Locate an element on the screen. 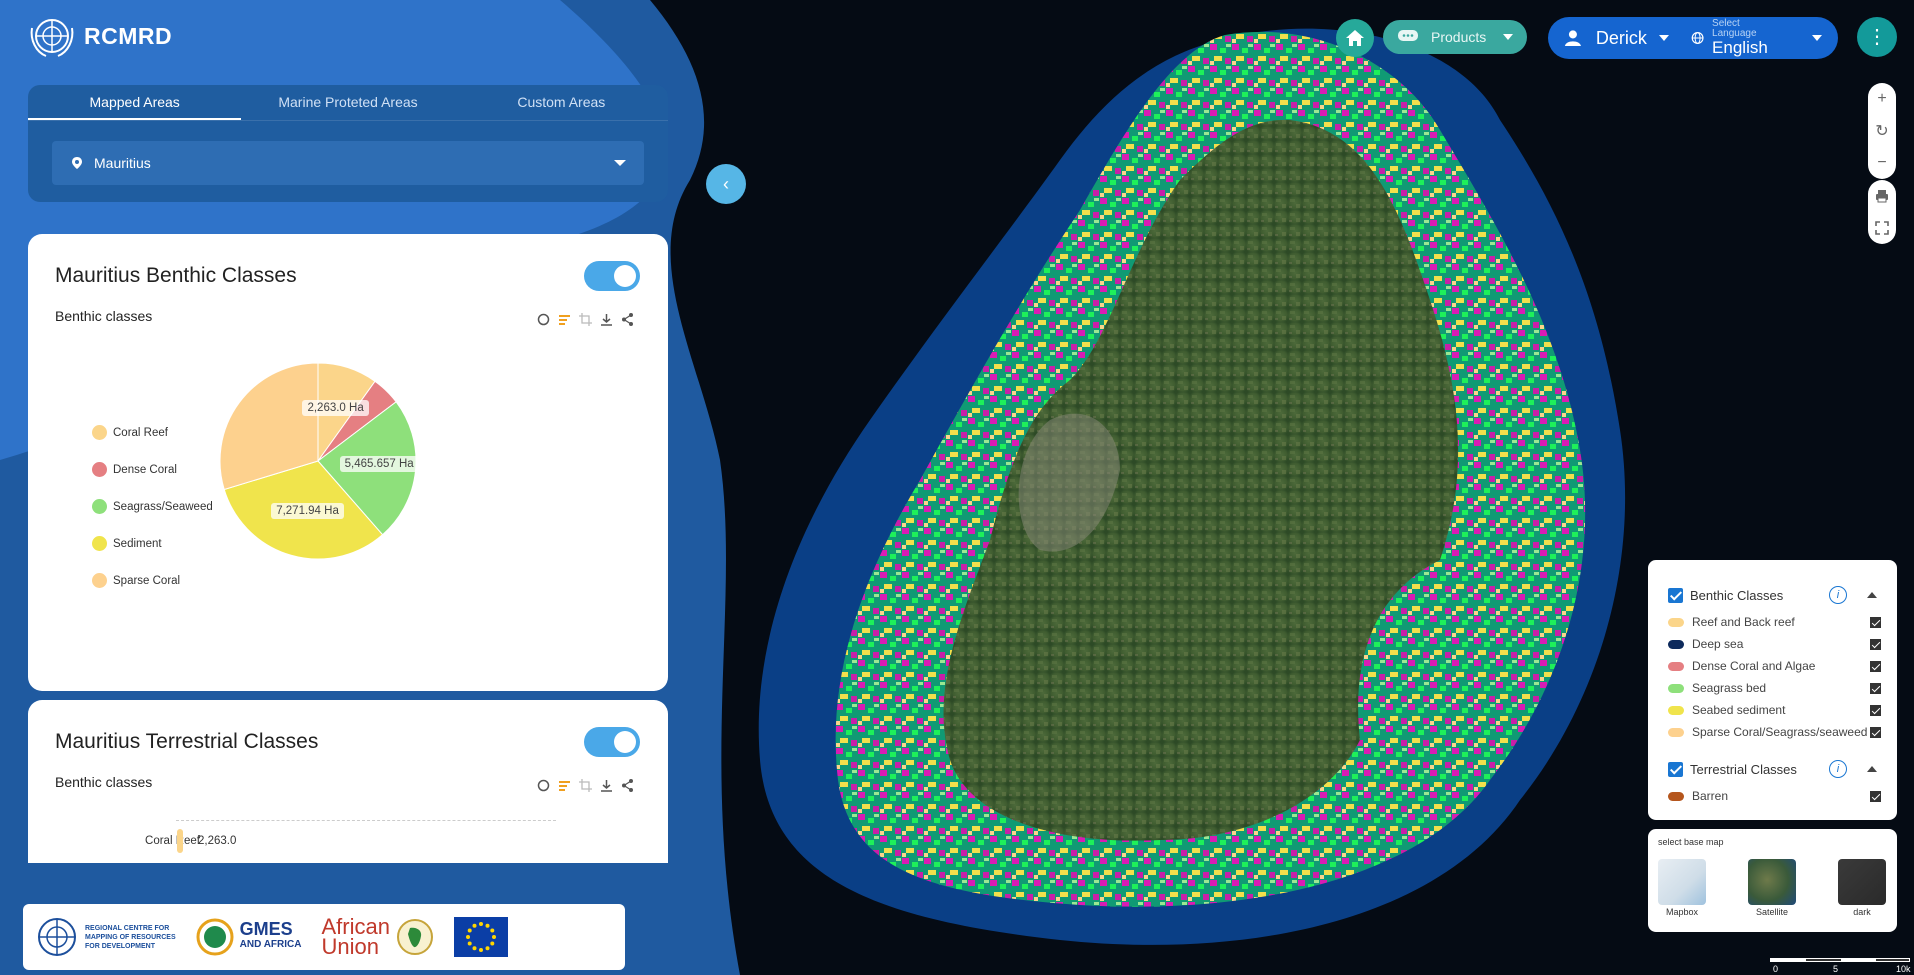  chart-subtitle: Benthic classes is located at coordinates (104, 782).